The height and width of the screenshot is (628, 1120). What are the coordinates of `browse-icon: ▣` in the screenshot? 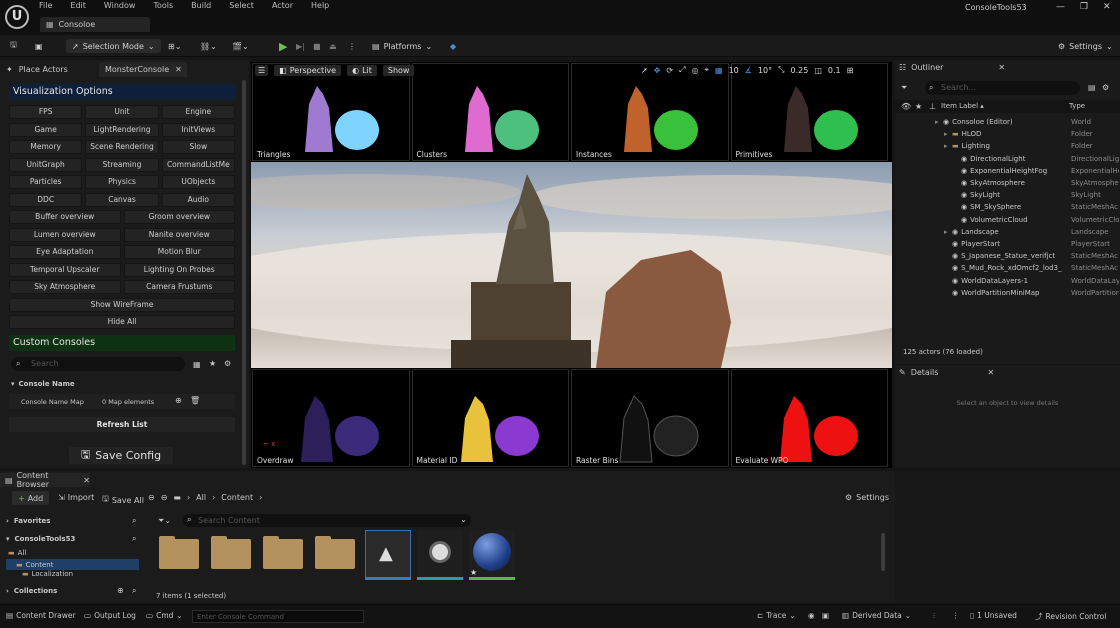 It's located at (39, 46).